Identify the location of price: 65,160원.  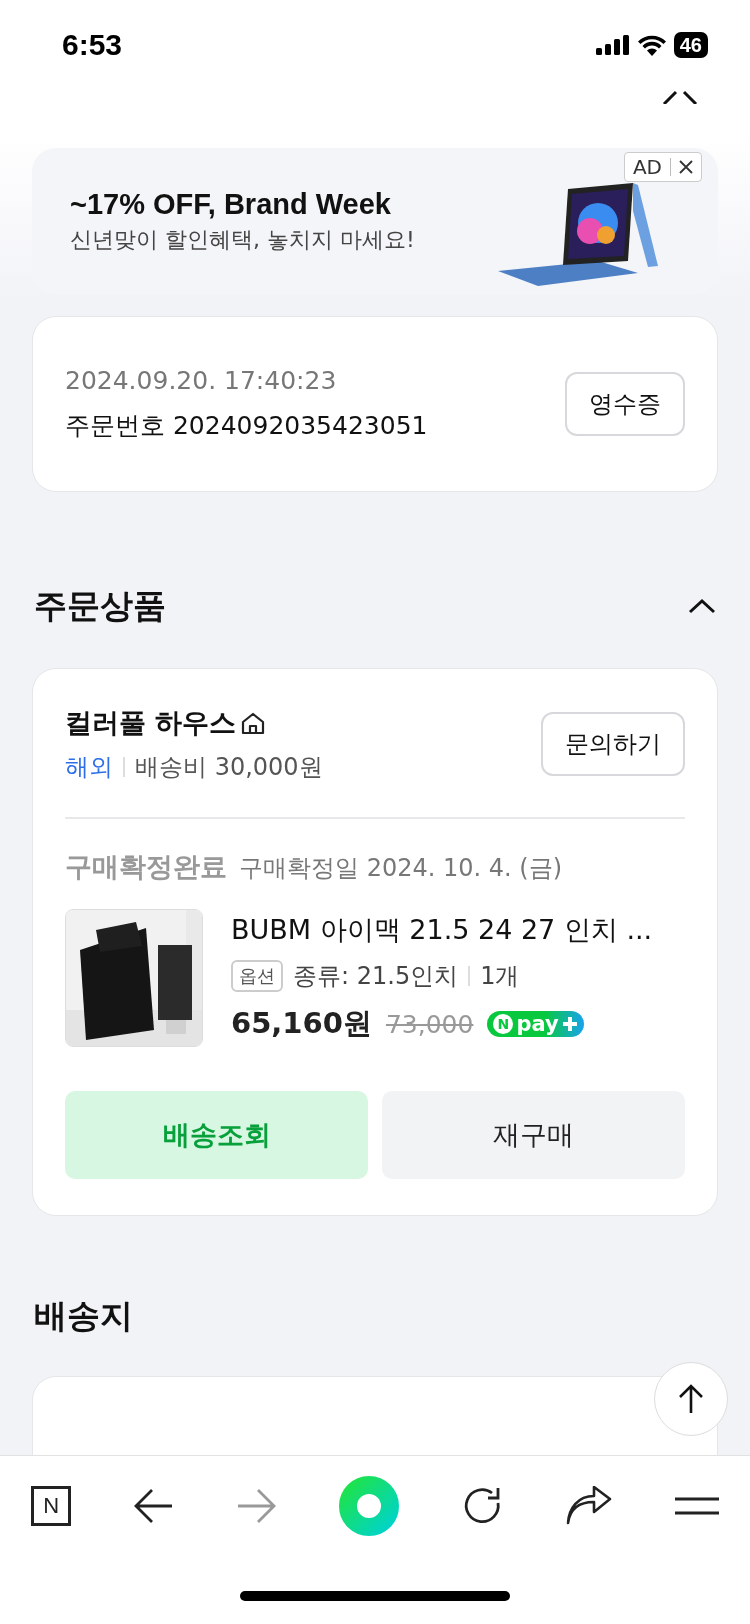
(301, 1023).